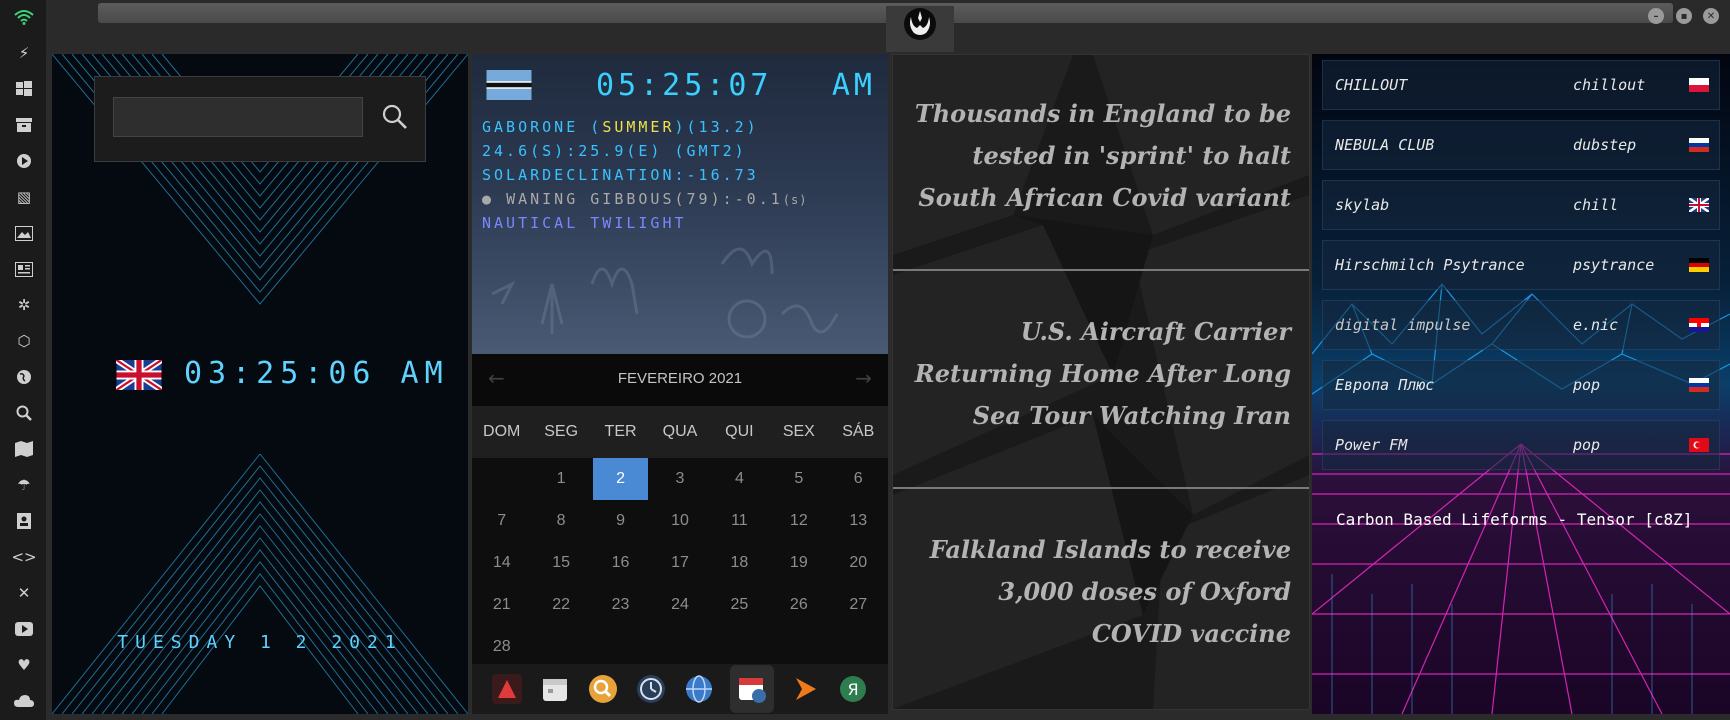 The height and width of the screenshot is (720, 1730). What do you see at coordinates (739, 521) in the screenshot?
I see `calendar-day: 11` at bounding box center [739, 521].